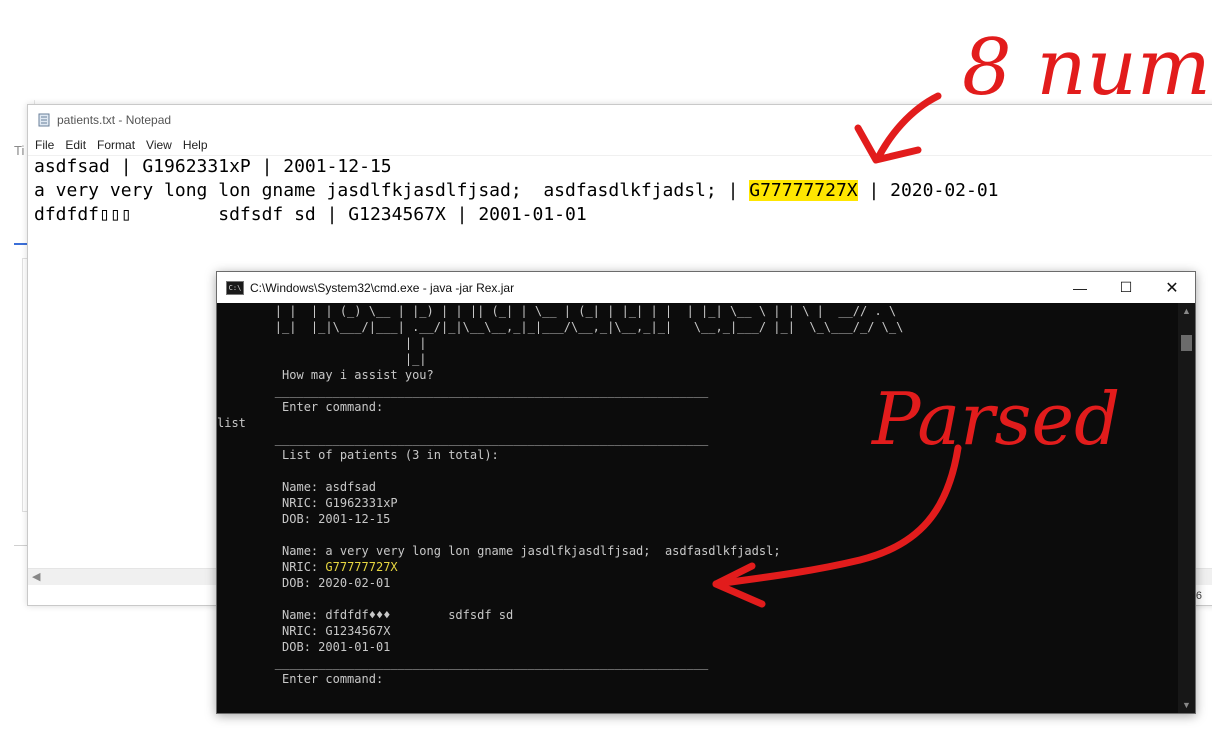  I want to click on close-button: ✕, so click(1172, 287).